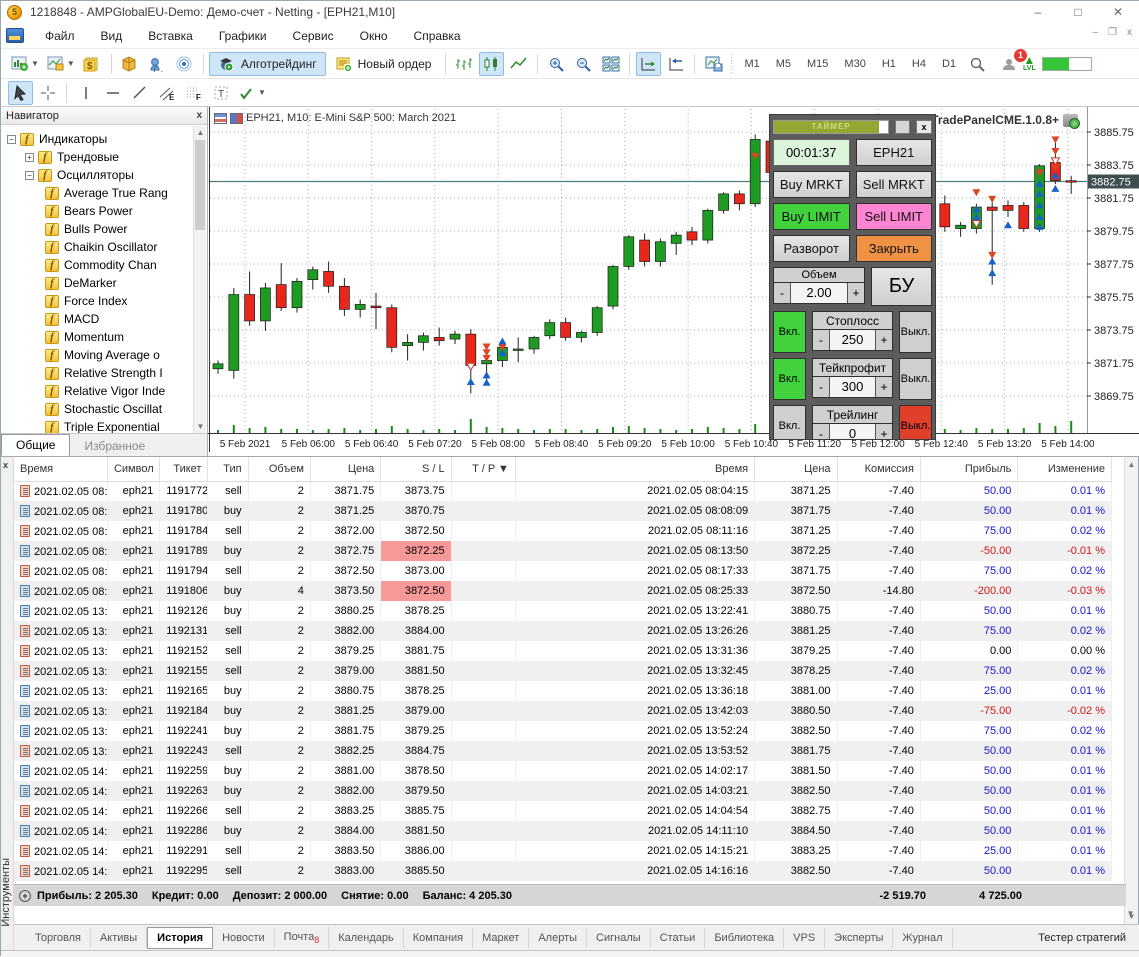 The height and width of the screenshot is (957, 1139). I want to click on tree-item-moving-average-o: f Moving Average o, so click(97, 355).